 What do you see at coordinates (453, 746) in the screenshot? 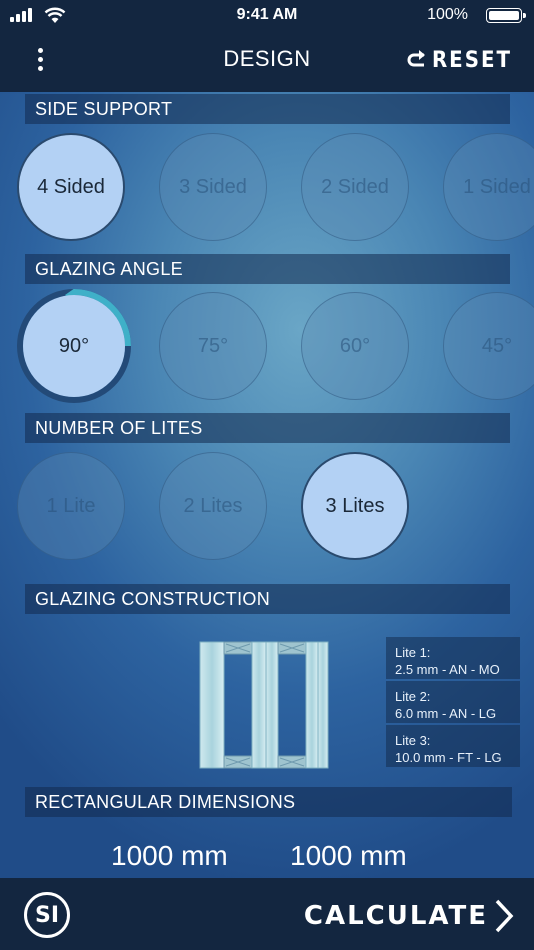
I see `lite-3-info: Lite 3: 10.0 mm - FT - LG` at bounding box center [453, 746].